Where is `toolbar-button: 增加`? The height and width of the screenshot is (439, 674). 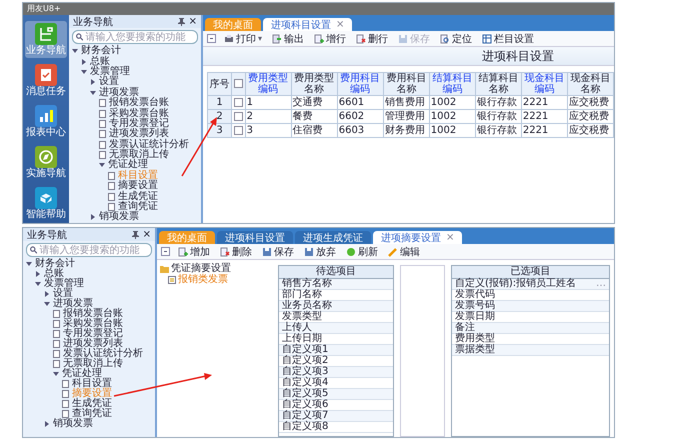
toolbar-button: 增加 is located at coordinates (194, 251).